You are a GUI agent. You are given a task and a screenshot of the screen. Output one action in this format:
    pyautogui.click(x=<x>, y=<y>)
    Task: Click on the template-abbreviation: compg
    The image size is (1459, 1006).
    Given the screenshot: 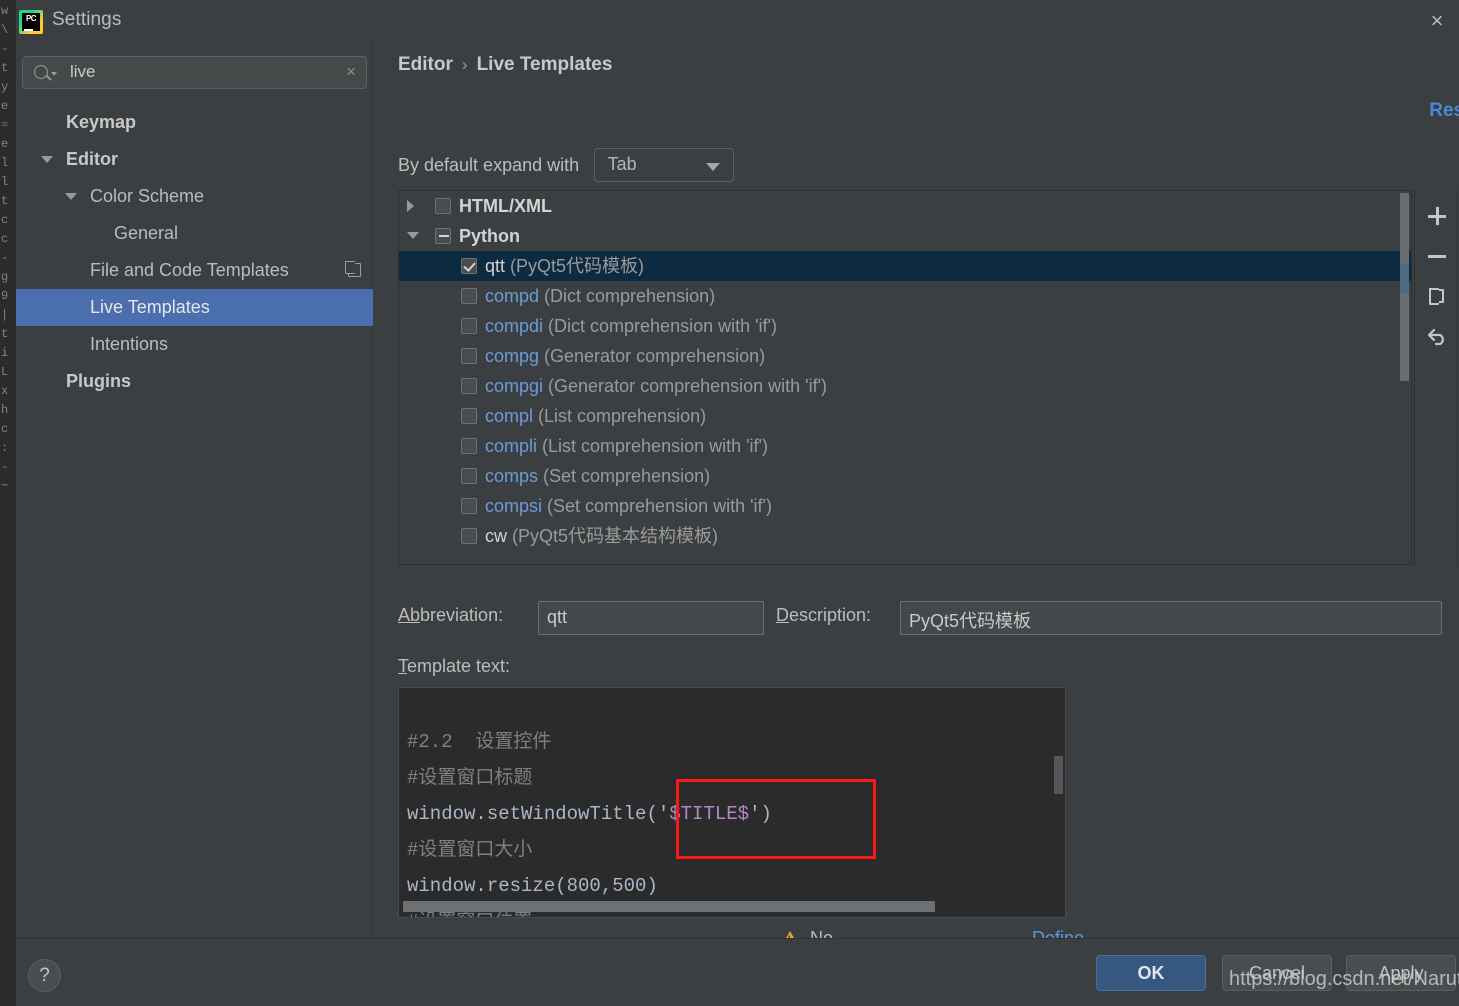 What is the action you would take?
    pyautogui.click(x=512, y=356)
    